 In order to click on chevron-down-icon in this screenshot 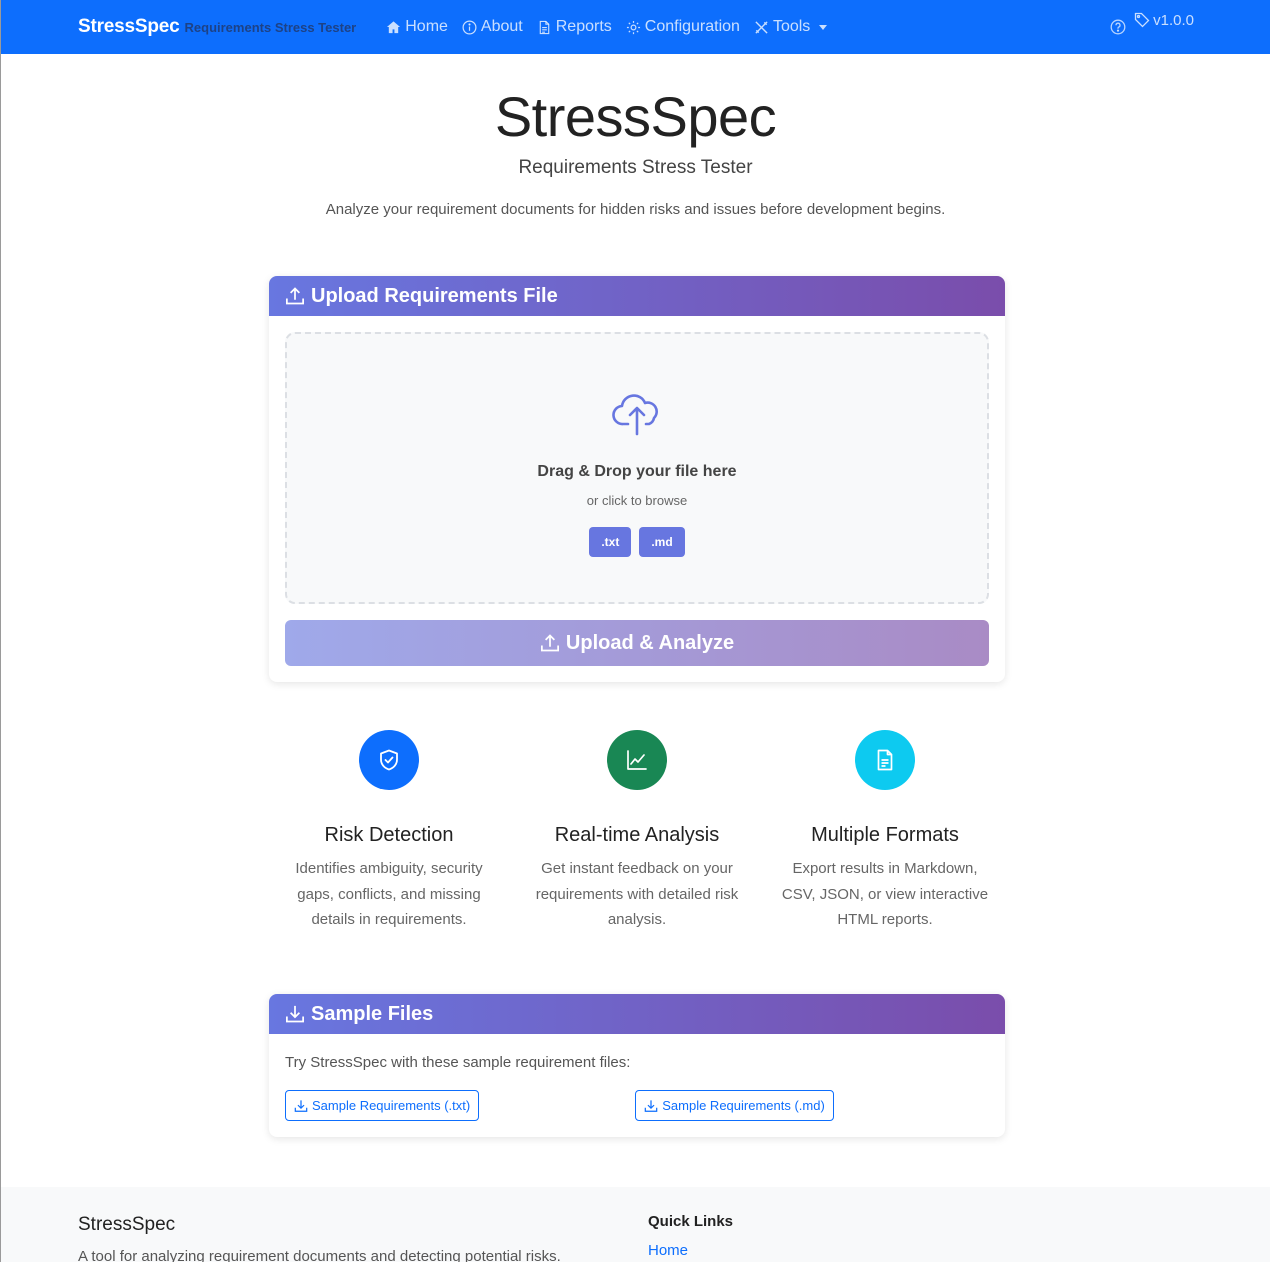, I will do `click(823, 27)`.